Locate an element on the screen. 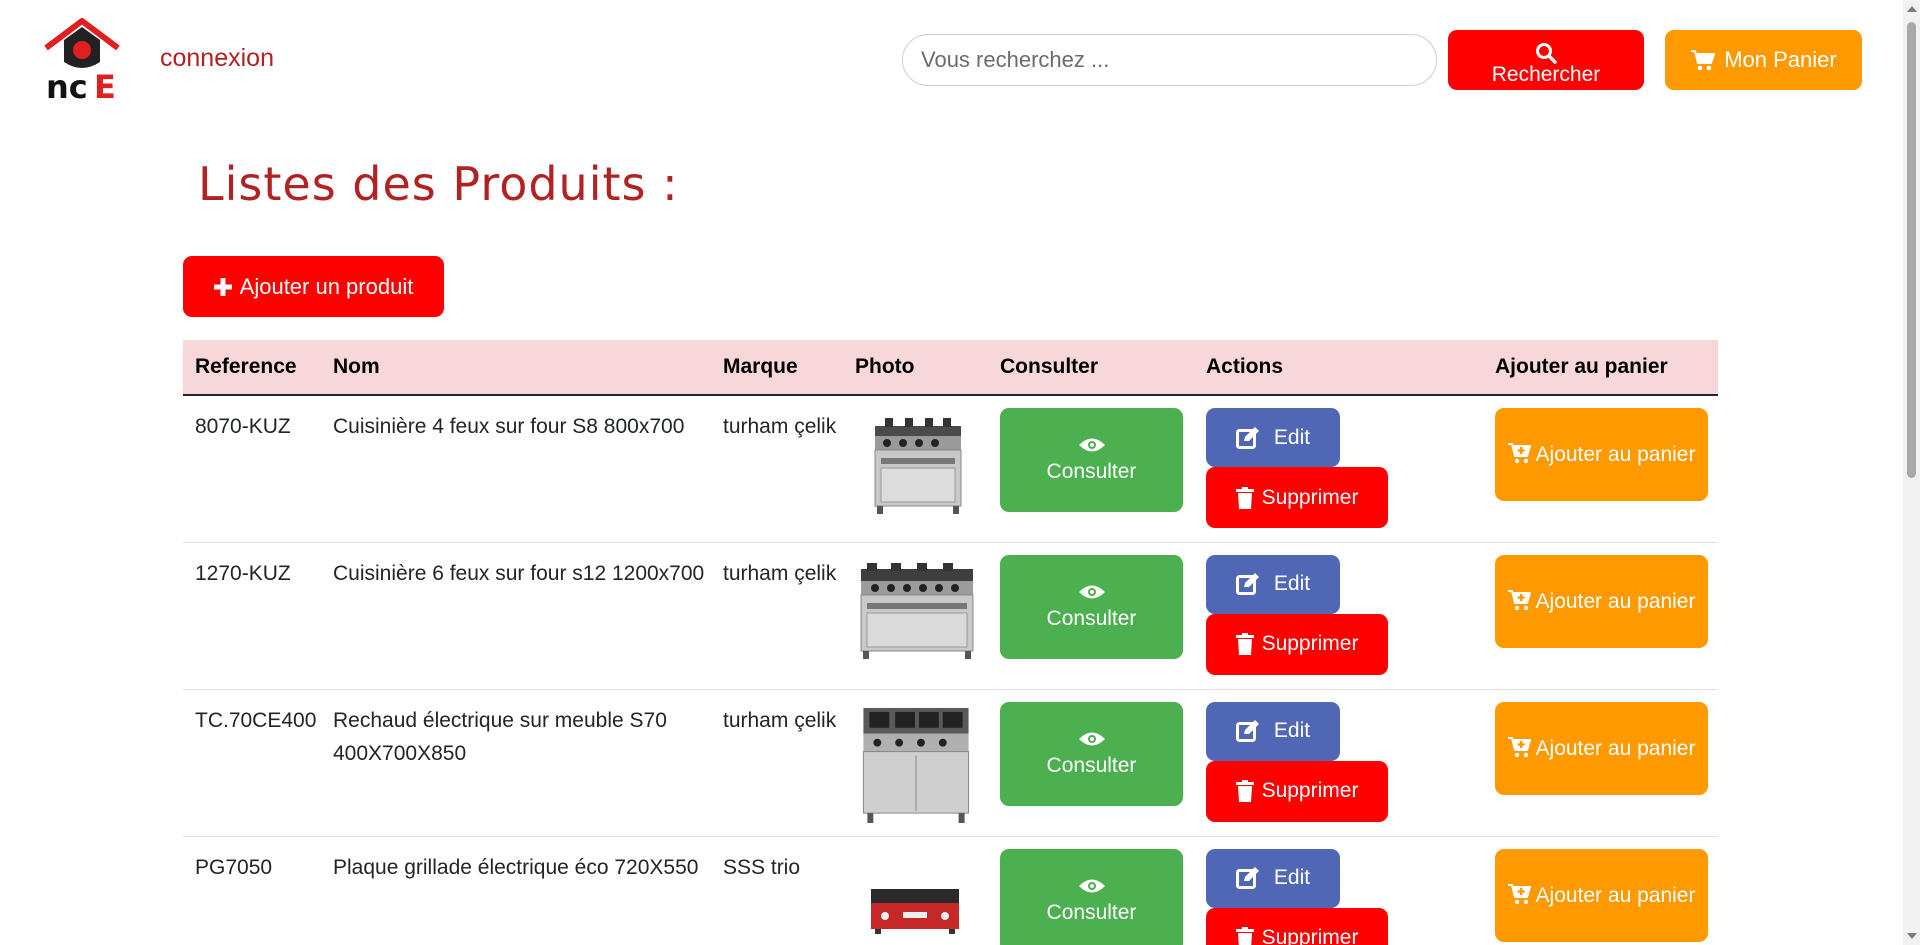  header-add-to-cart: Ajouter au panier is located at coordinates (1600, 368).